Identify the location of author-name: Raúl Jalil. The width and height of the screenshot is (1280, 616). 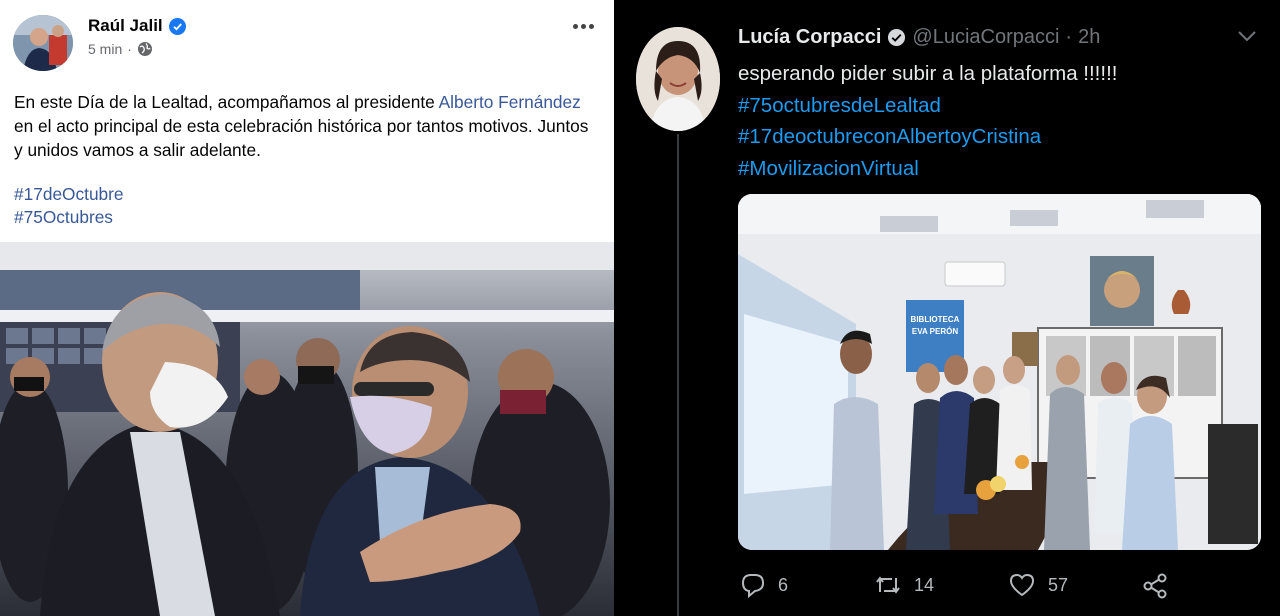
(125, 26).